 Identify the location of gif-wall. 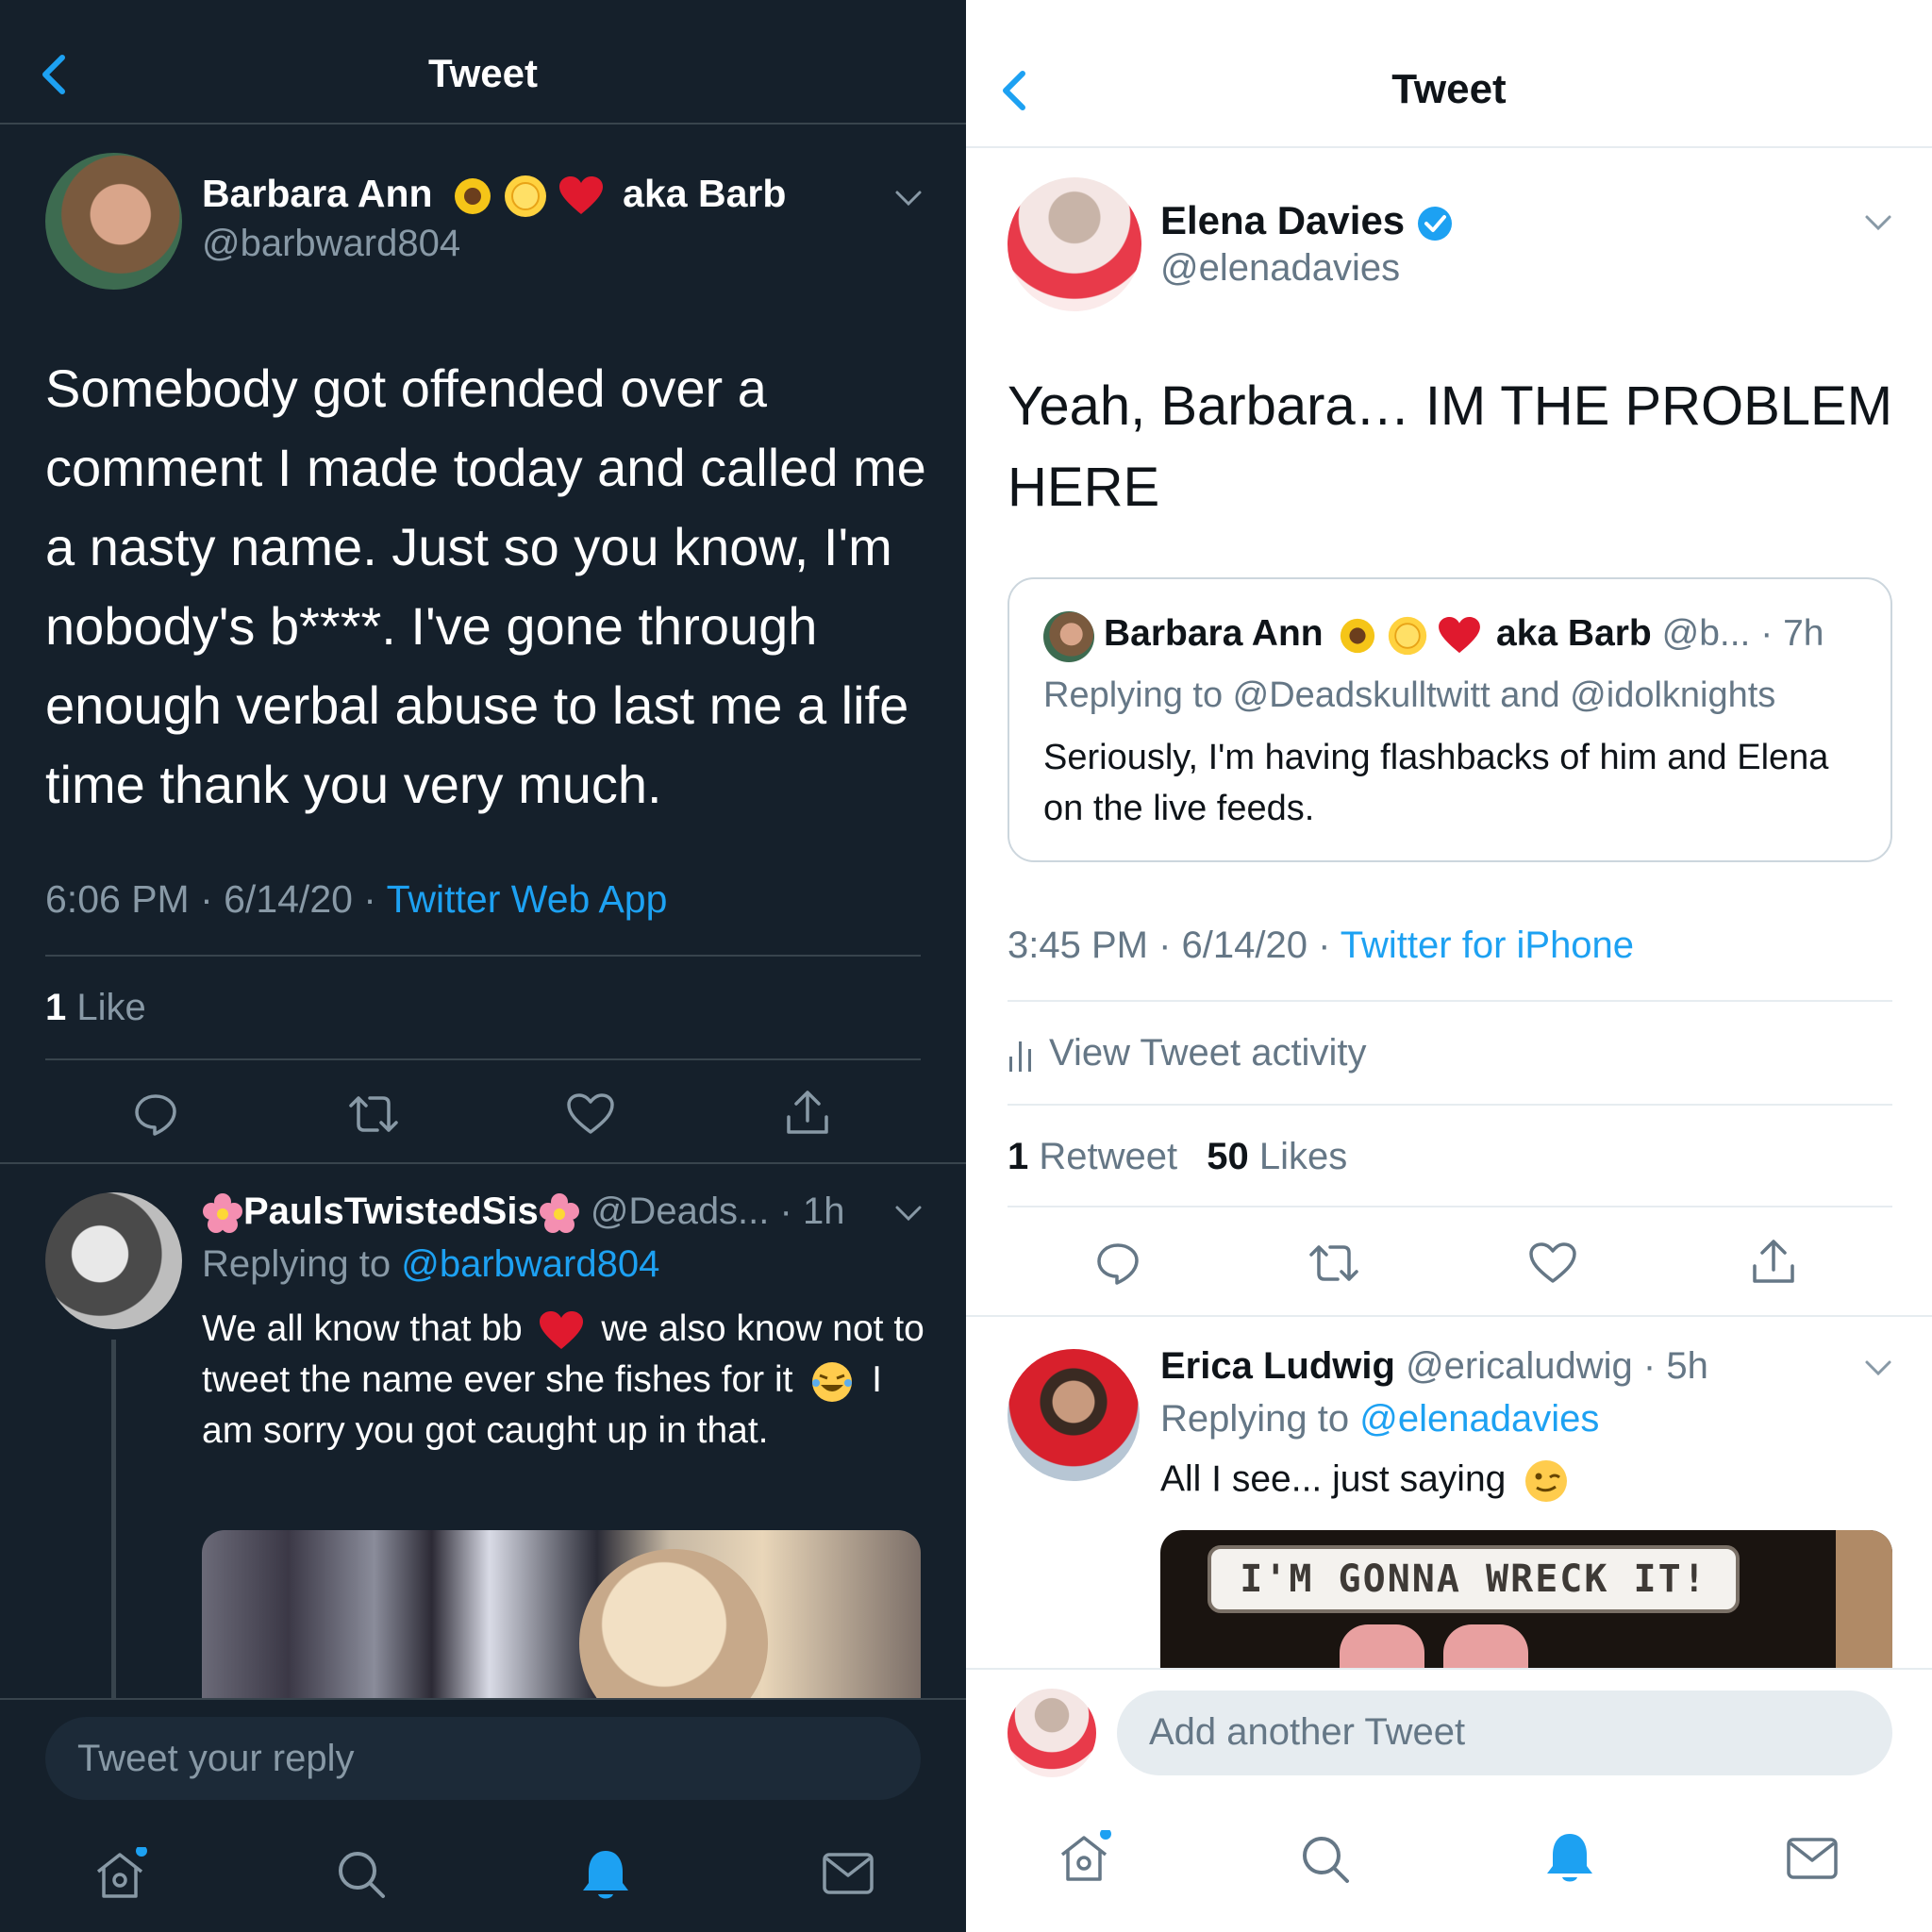
(1864, 1599).